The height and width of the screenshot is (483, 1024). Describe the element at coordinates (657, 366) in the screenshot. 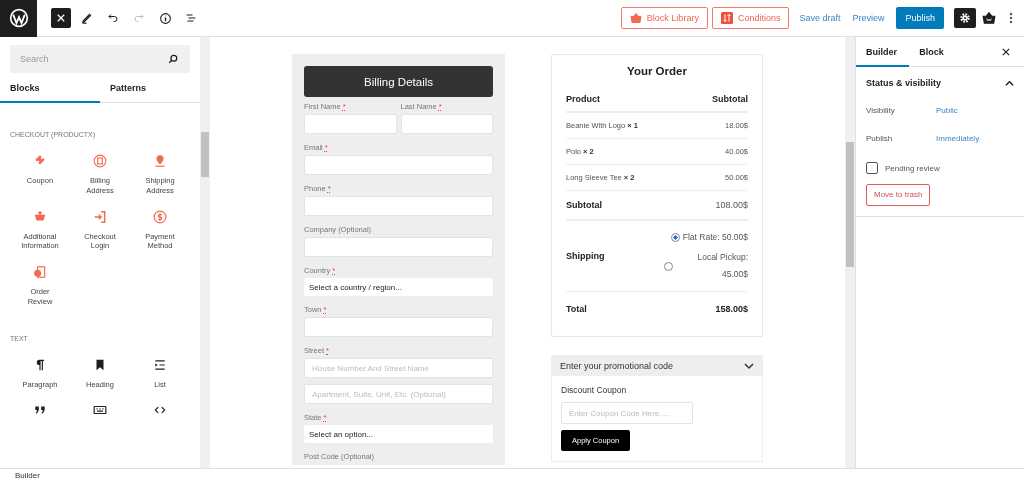

I see `promo-code-toggle: Enter your promotional code` at that location.